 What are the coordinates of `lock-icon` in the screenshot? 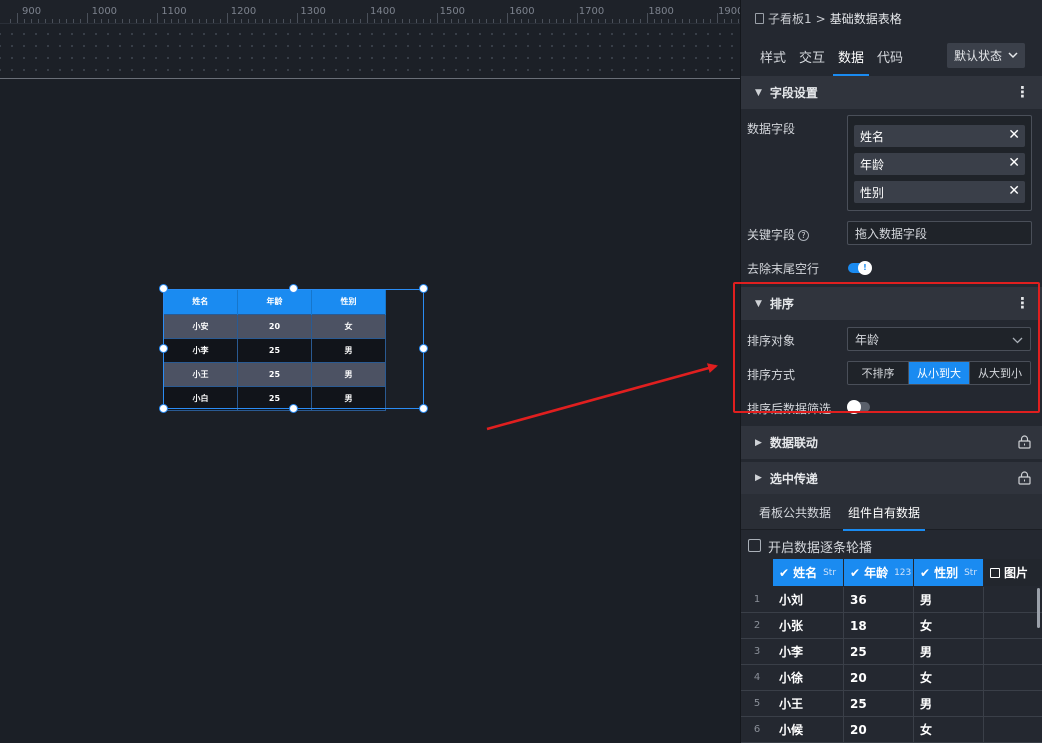 It's located at (1024, 478).